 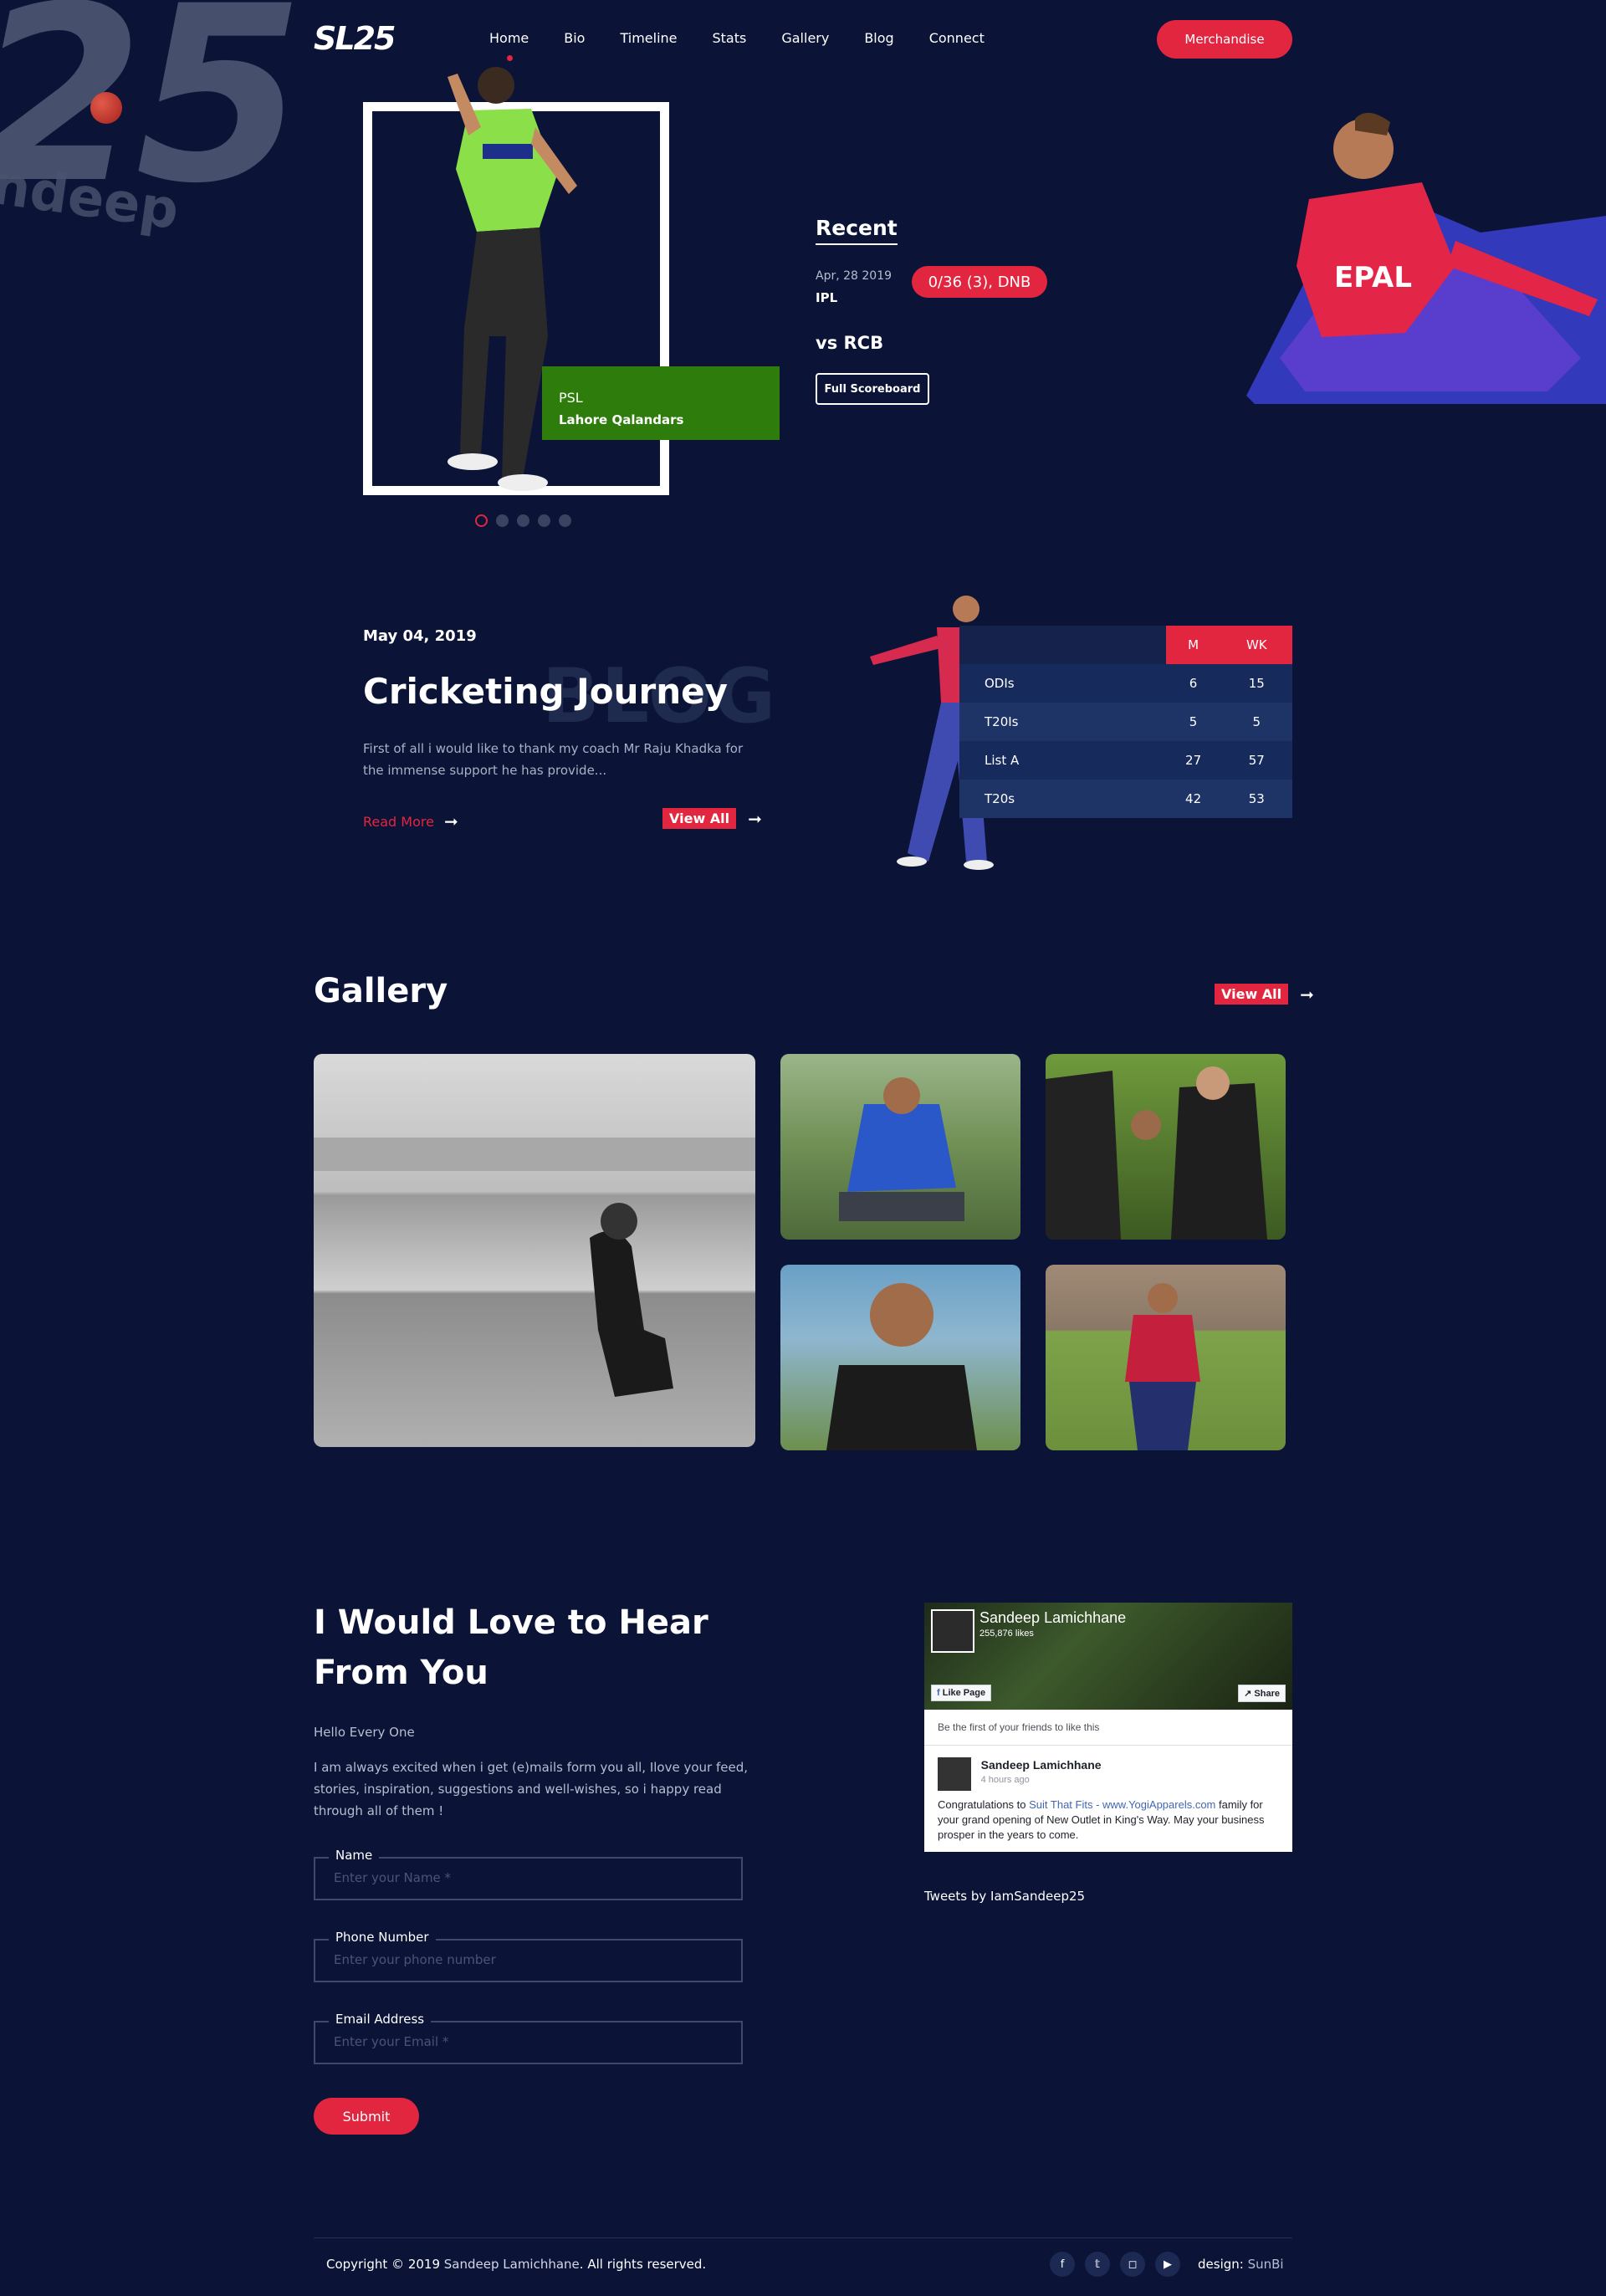 I want to click on nav-connect: Connect, so click(x=957, y=38).